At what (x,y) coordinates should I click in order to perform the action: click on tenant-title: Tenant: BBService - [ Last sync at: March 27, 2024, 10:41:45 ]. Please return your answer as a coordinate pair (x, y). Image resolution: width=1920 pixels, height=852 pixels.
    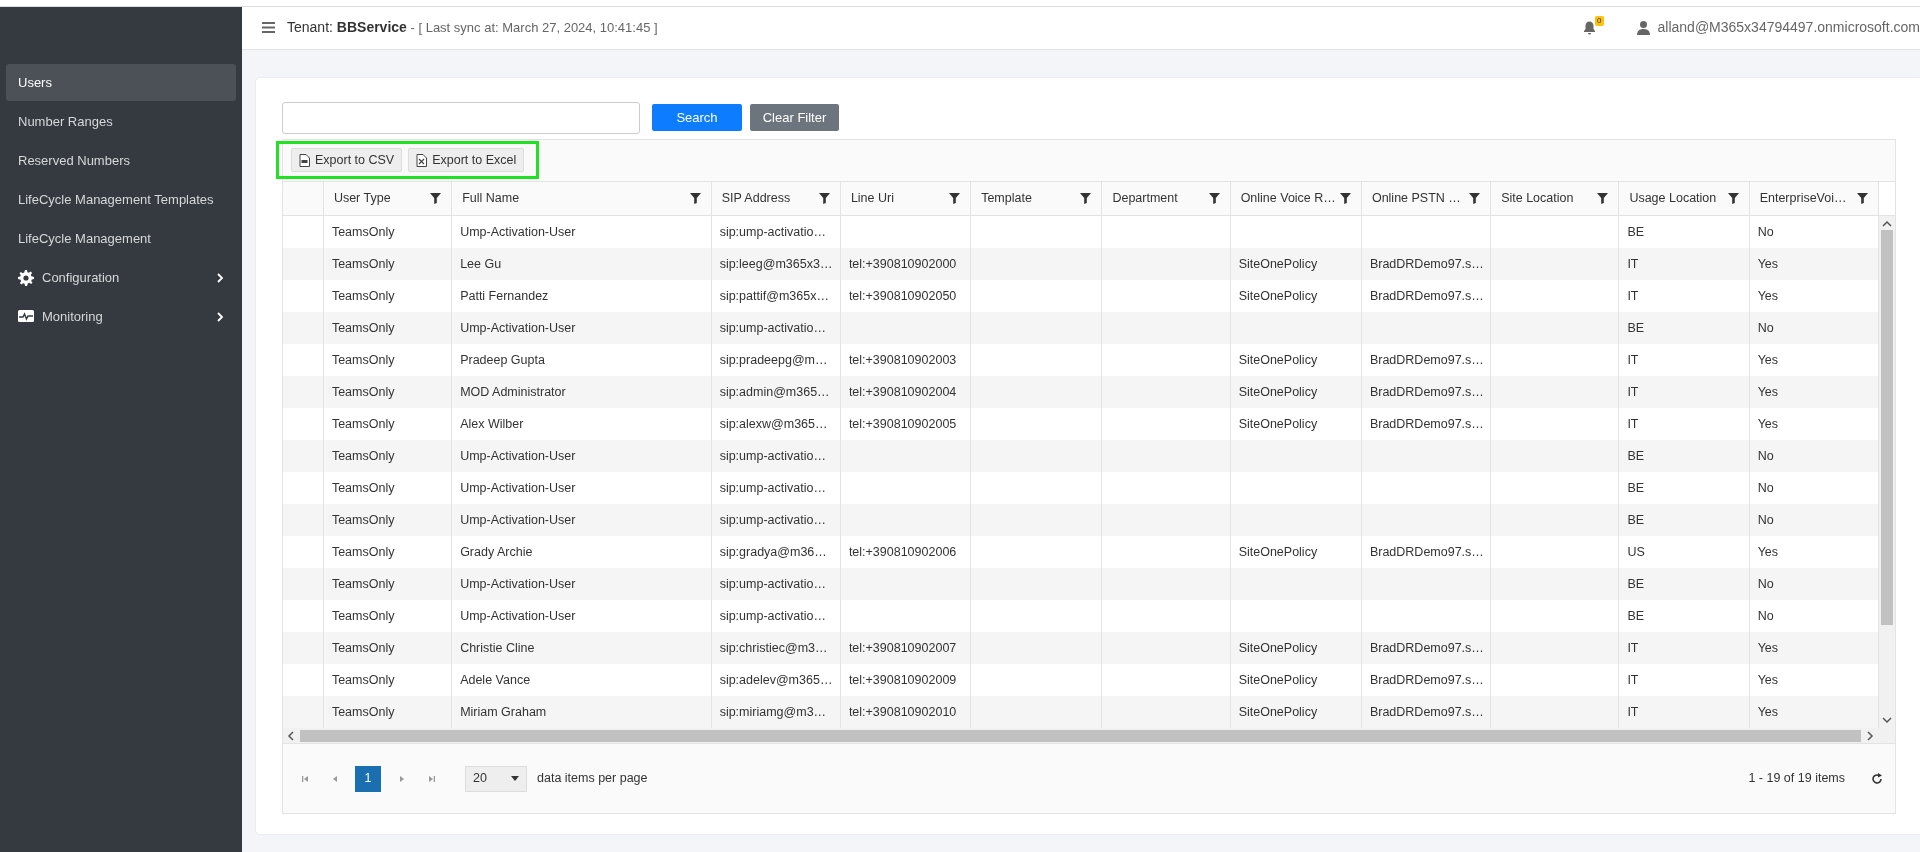
    Looking at the image, I should click on (472, 28).